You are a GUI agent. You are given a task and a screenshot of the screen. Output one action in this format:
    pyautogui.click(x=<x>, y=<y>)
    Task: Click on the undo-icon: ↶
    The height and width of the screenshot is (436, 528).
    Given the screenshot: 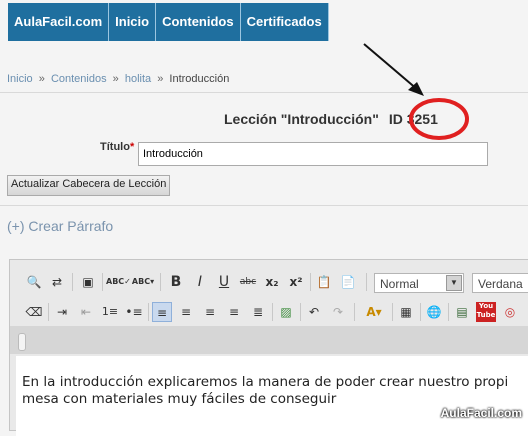 What is the action you would take?
    pyautogui.click(x=314, y=312)
    